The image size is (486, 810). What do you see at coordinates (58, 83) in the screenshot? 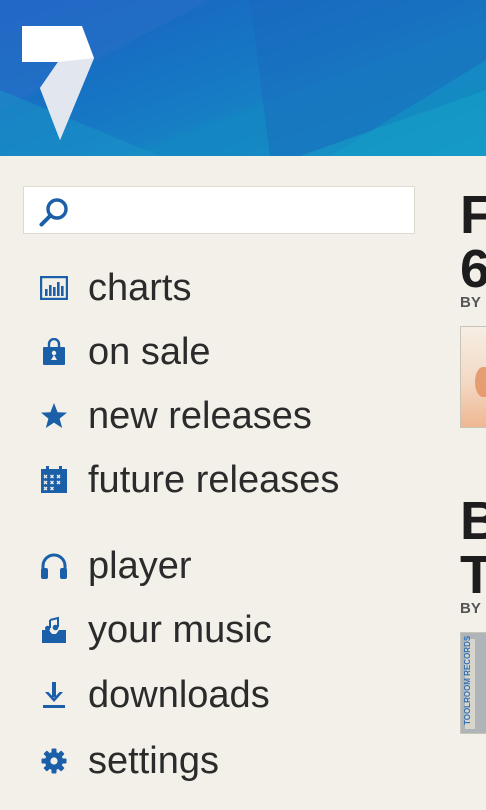
I see `app-logo-icon` at bounding box center [58, 83].